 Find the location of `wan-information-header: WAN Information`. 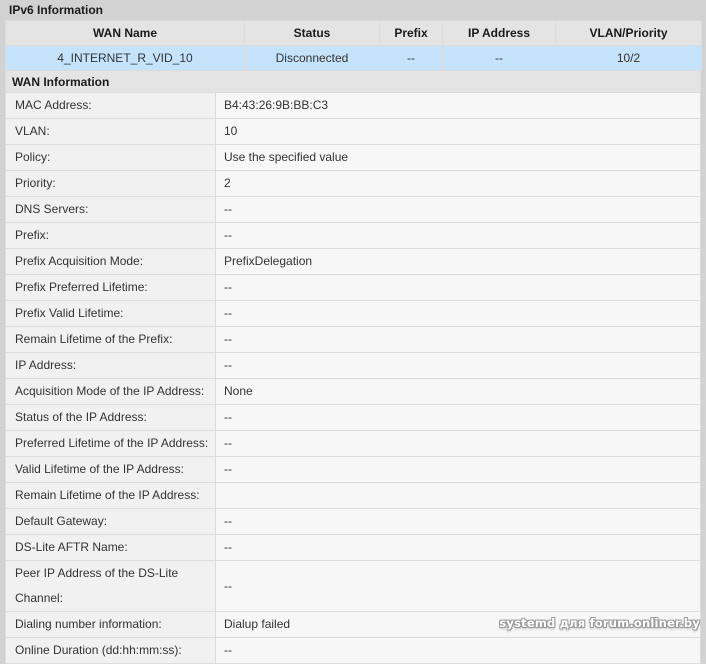

wan-information-header: WAN Information is located at coordinates (353, 82).